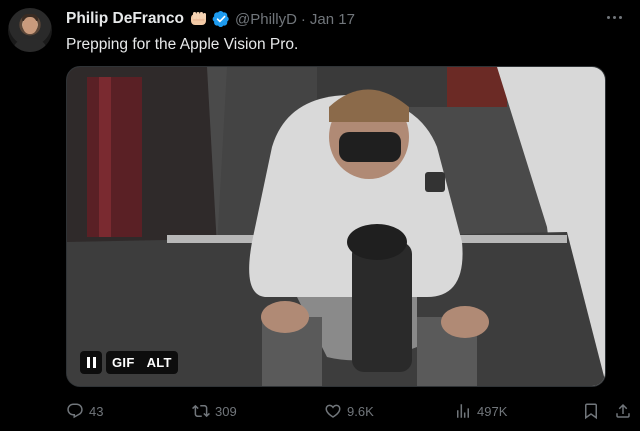 The width and height of the screenshot is (640, 431). What do you see at coordinates (226, 411) in the screenshot?
I see `repost-count: 309` at bounding box center [226, 411].